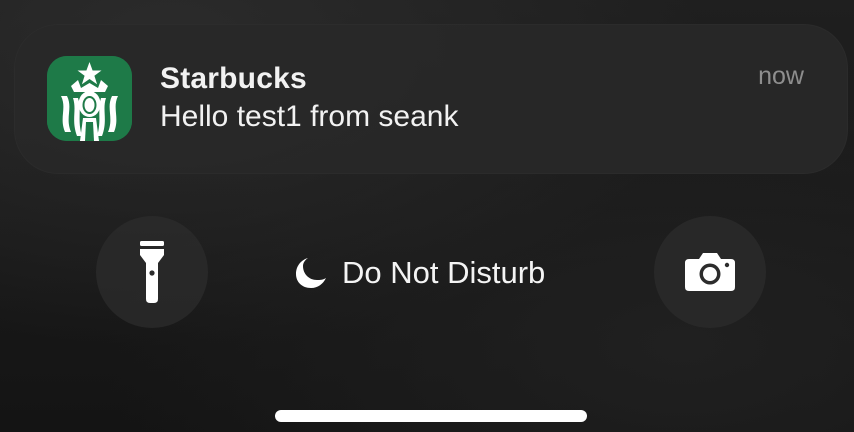  Describe the element at coordinates (431, 416) in the screenshot. I see `home-indicator` at that location.